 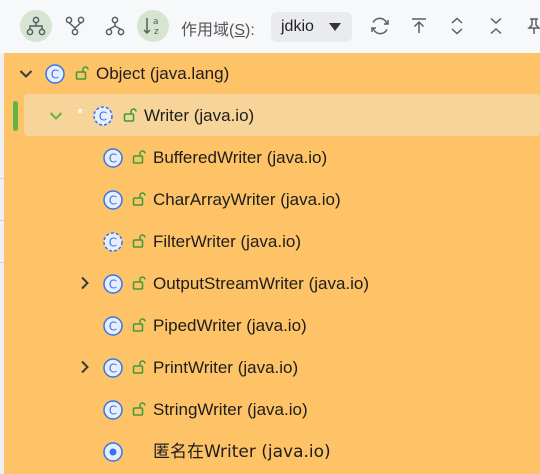 What do you see at coordinates (113, 452) in the screenshot?
I see `anonymous-class-icon` at bounding box center [113, 452].